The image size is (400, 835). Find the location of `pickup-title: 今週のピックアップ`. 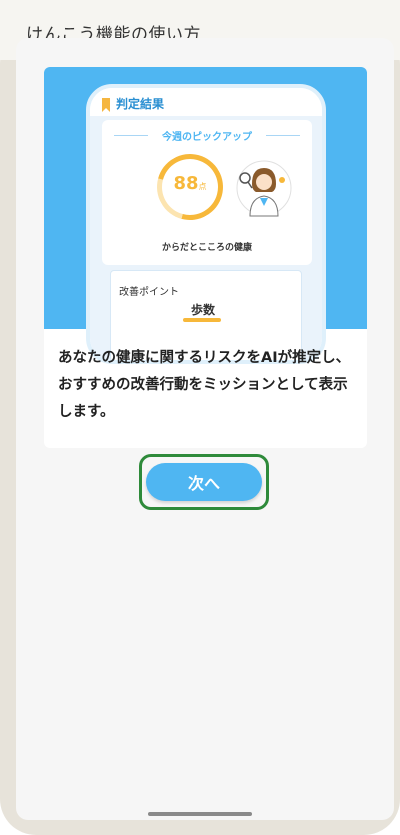

pickup-title: 今週のピックアップ is located at coordinates (207, 137).